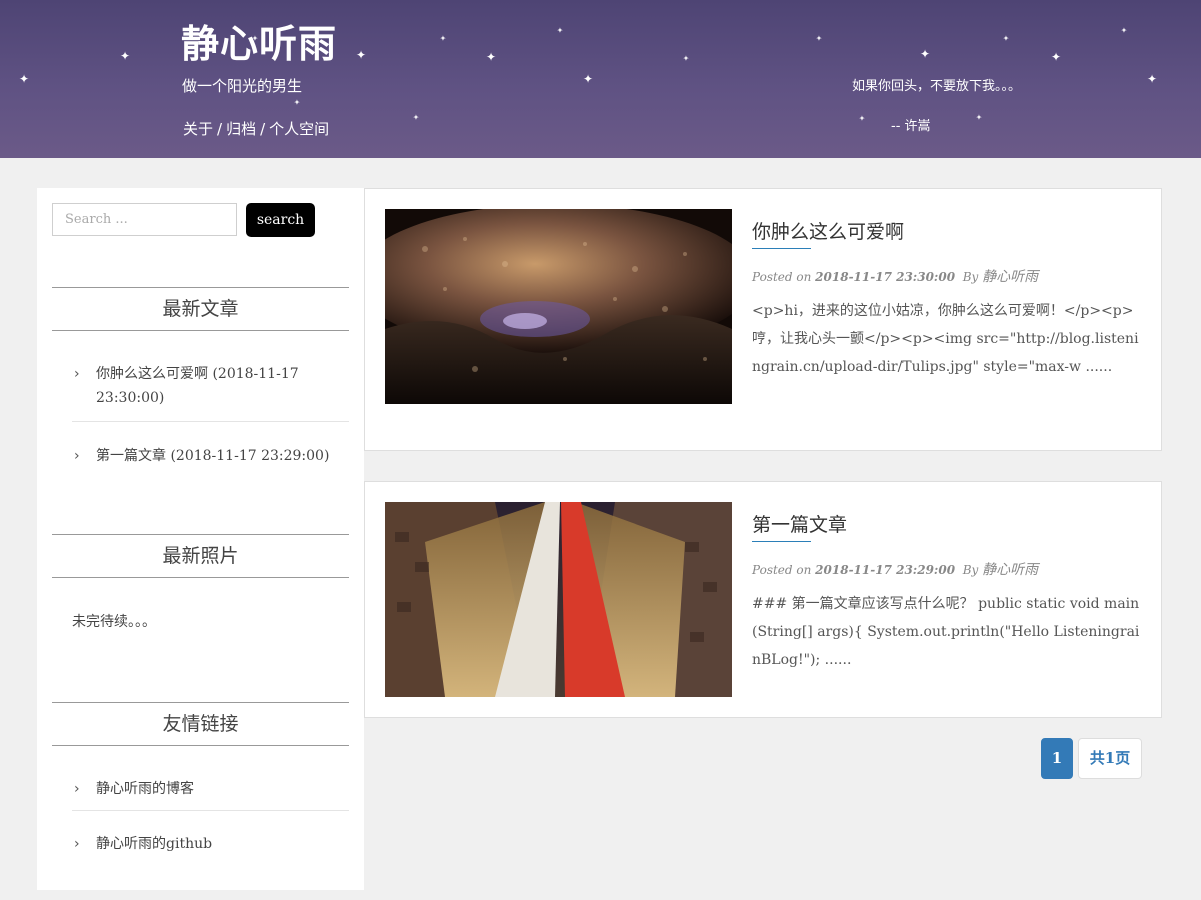 The width and height of the screenshot is (1201, 900). What do you see at coordinates (200, 309) in the screenshot?
I see `widget-title-recent-posts: 最新文章` at bounding box center [200, 309].